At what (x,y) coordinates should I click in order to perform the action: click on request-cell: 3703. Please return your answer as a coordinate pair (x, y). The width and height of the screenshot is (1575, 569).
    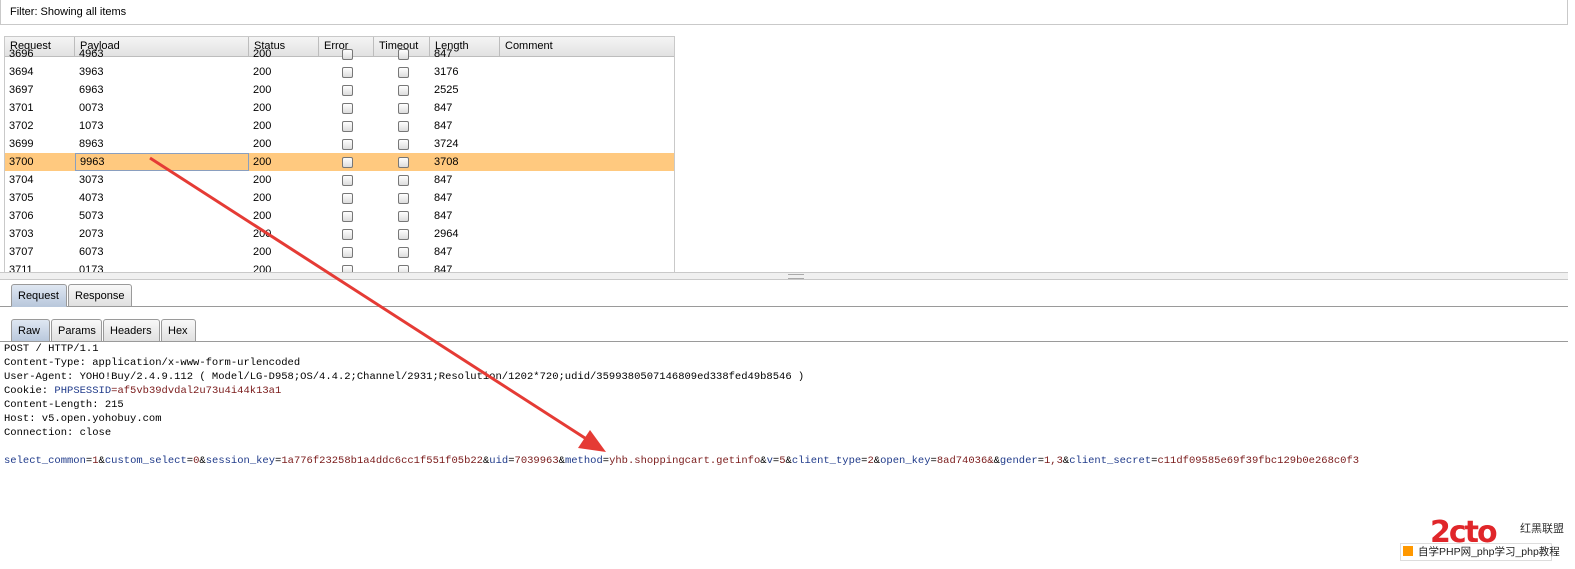
    Looking at the image, I should click on (21, 234).